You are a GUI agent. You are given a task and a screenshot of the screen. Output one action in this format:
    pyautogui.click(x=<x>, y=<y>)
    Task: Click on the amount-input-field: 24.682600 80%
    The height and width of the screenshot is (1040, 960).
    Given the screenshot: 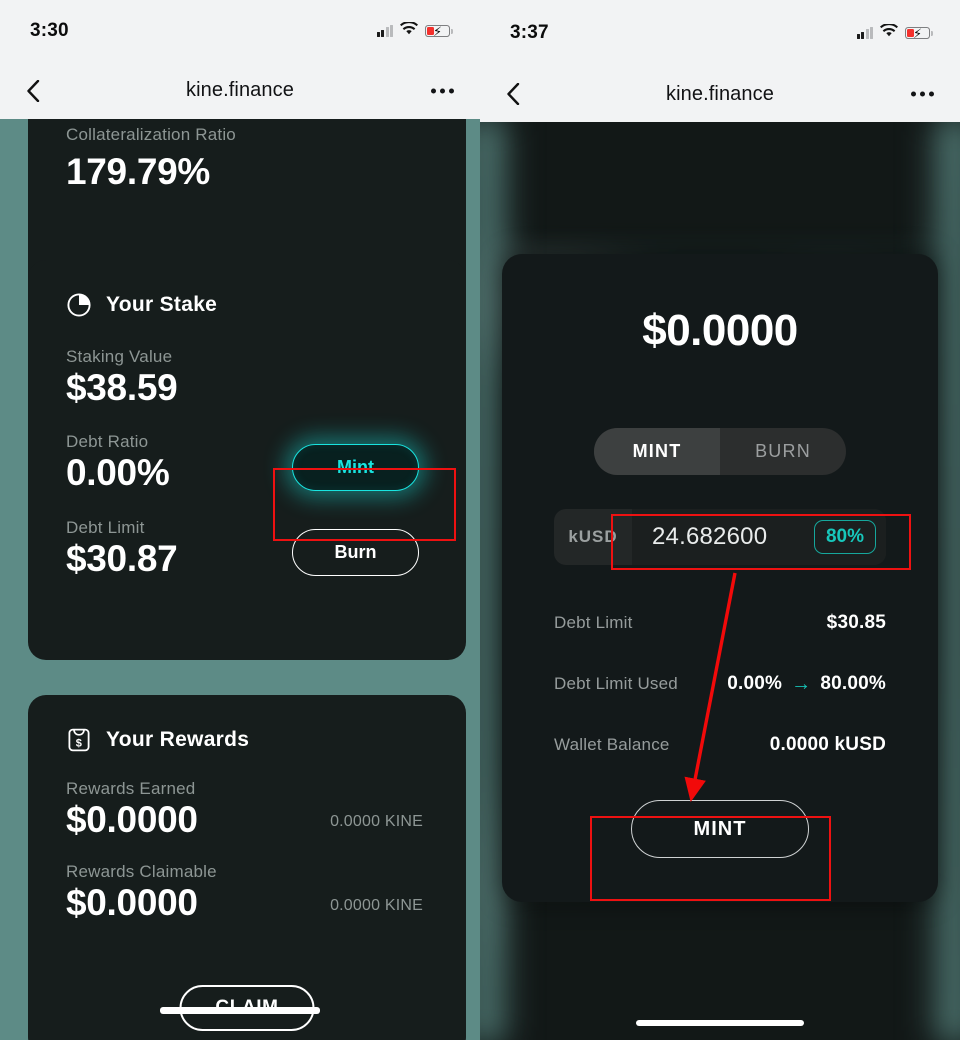 What is the action you would take?
    pyautogui.click(x=759, y=537)
    